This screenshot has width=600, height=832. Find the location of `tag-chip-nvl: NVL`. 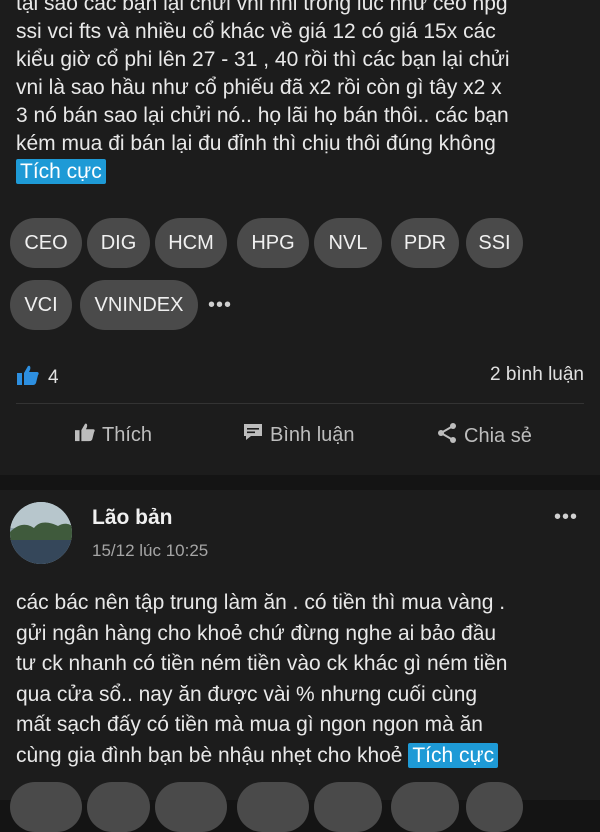

tag-chip-nvl: NVL is located at coordinates (348, 243).